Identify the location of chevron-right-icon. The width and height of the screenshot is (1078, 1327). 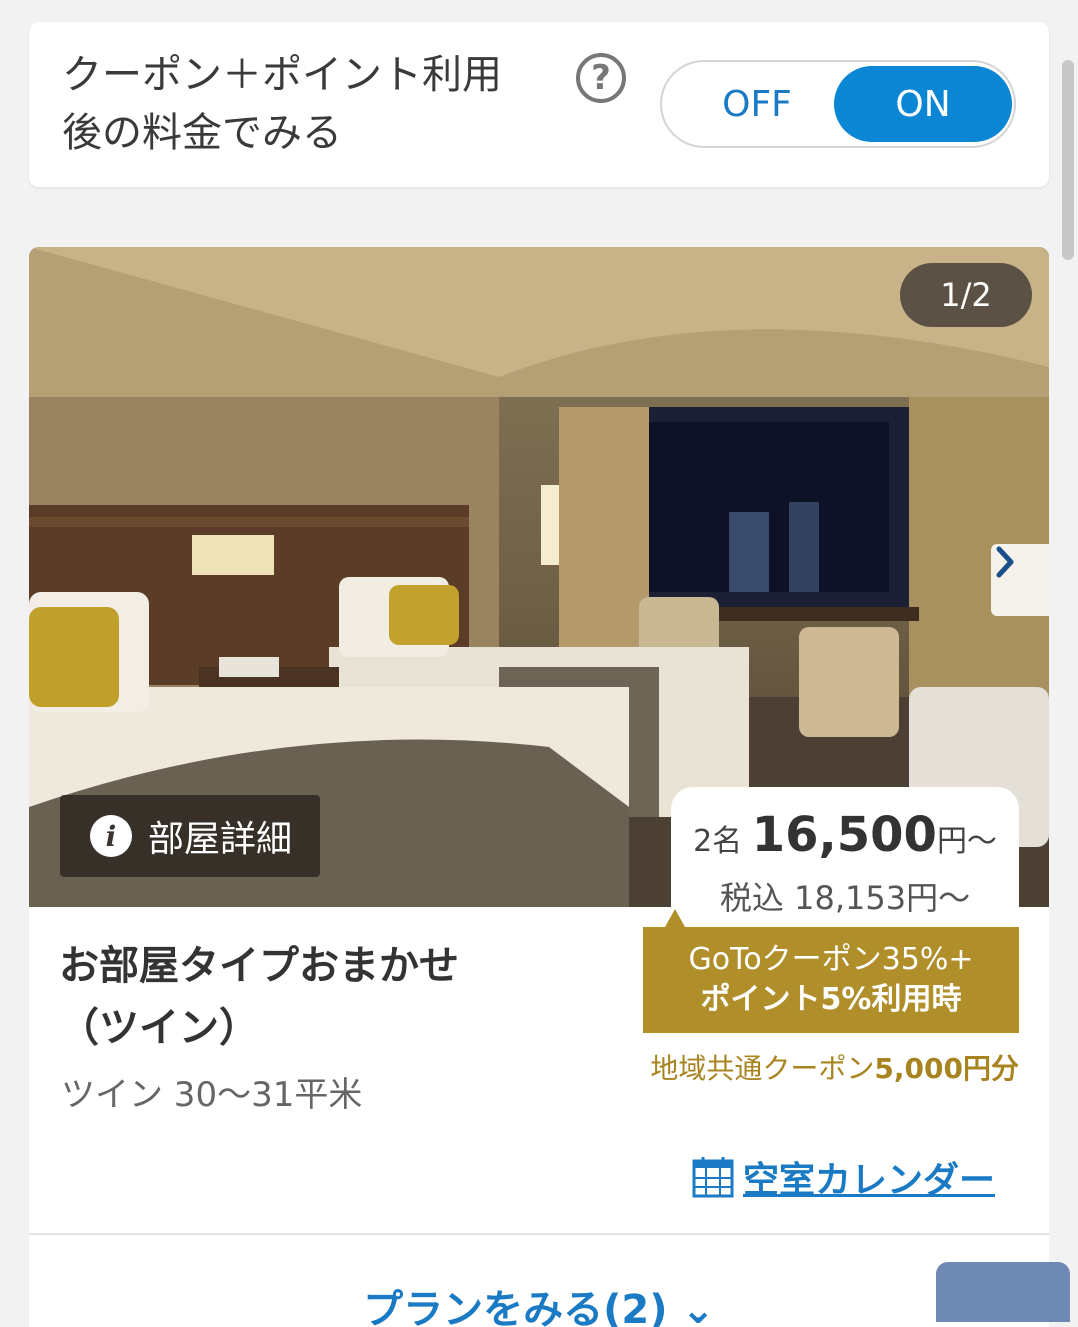
(1005, 562).